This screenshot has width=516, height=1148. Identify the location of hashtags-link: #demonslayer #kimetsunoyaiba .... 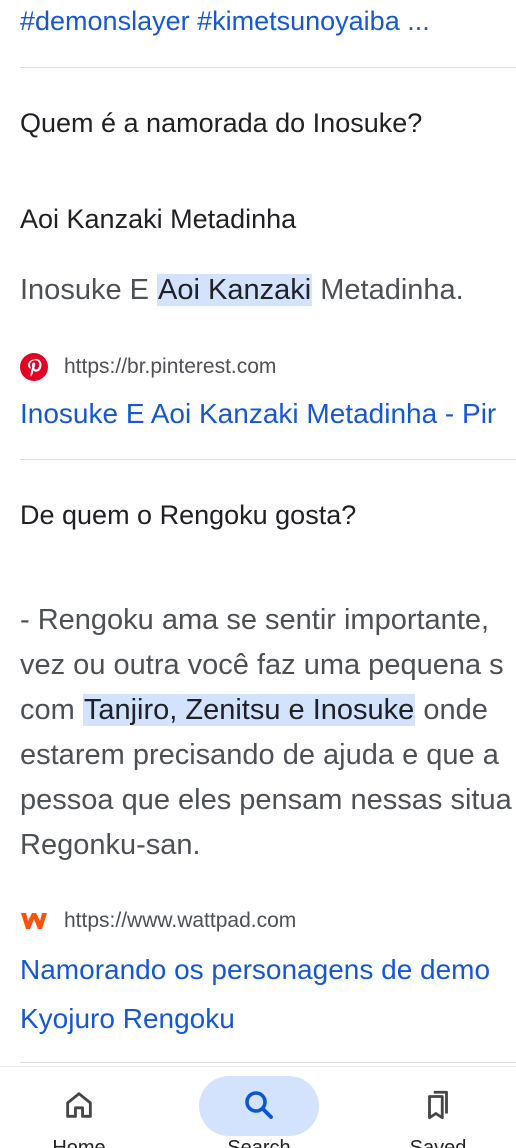
(225, 21).